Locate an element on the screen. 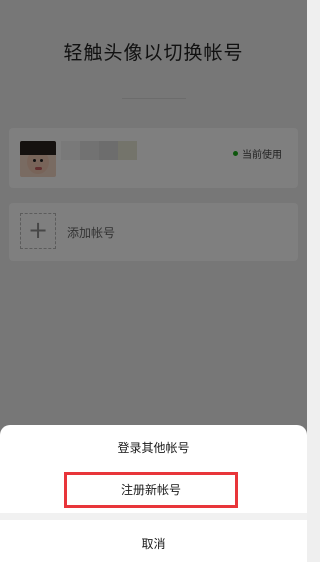 Image resolution: width=320 pixels, height=562 pixels. sheet-separator is located at coordinates (153, 516).